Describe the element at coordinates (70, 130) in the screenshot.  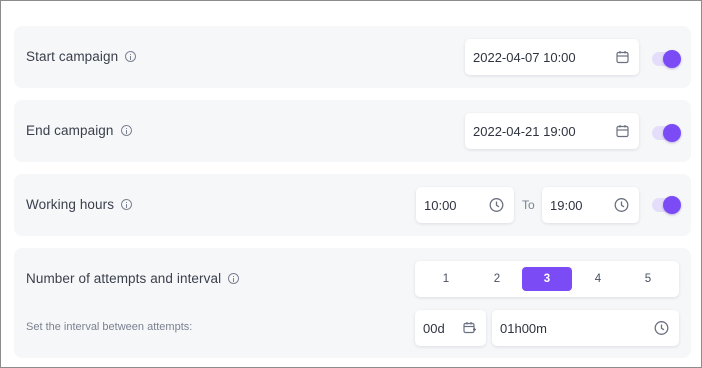
I see `end-campaign-label: End campaign` at that location.